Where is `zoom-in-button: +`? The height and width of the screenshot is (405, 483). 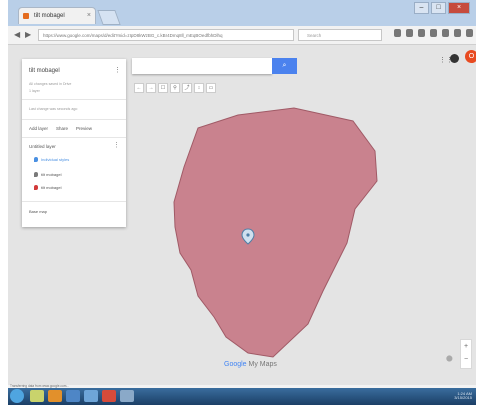 zoom-in-button: + is located at coordinates (466, 346).